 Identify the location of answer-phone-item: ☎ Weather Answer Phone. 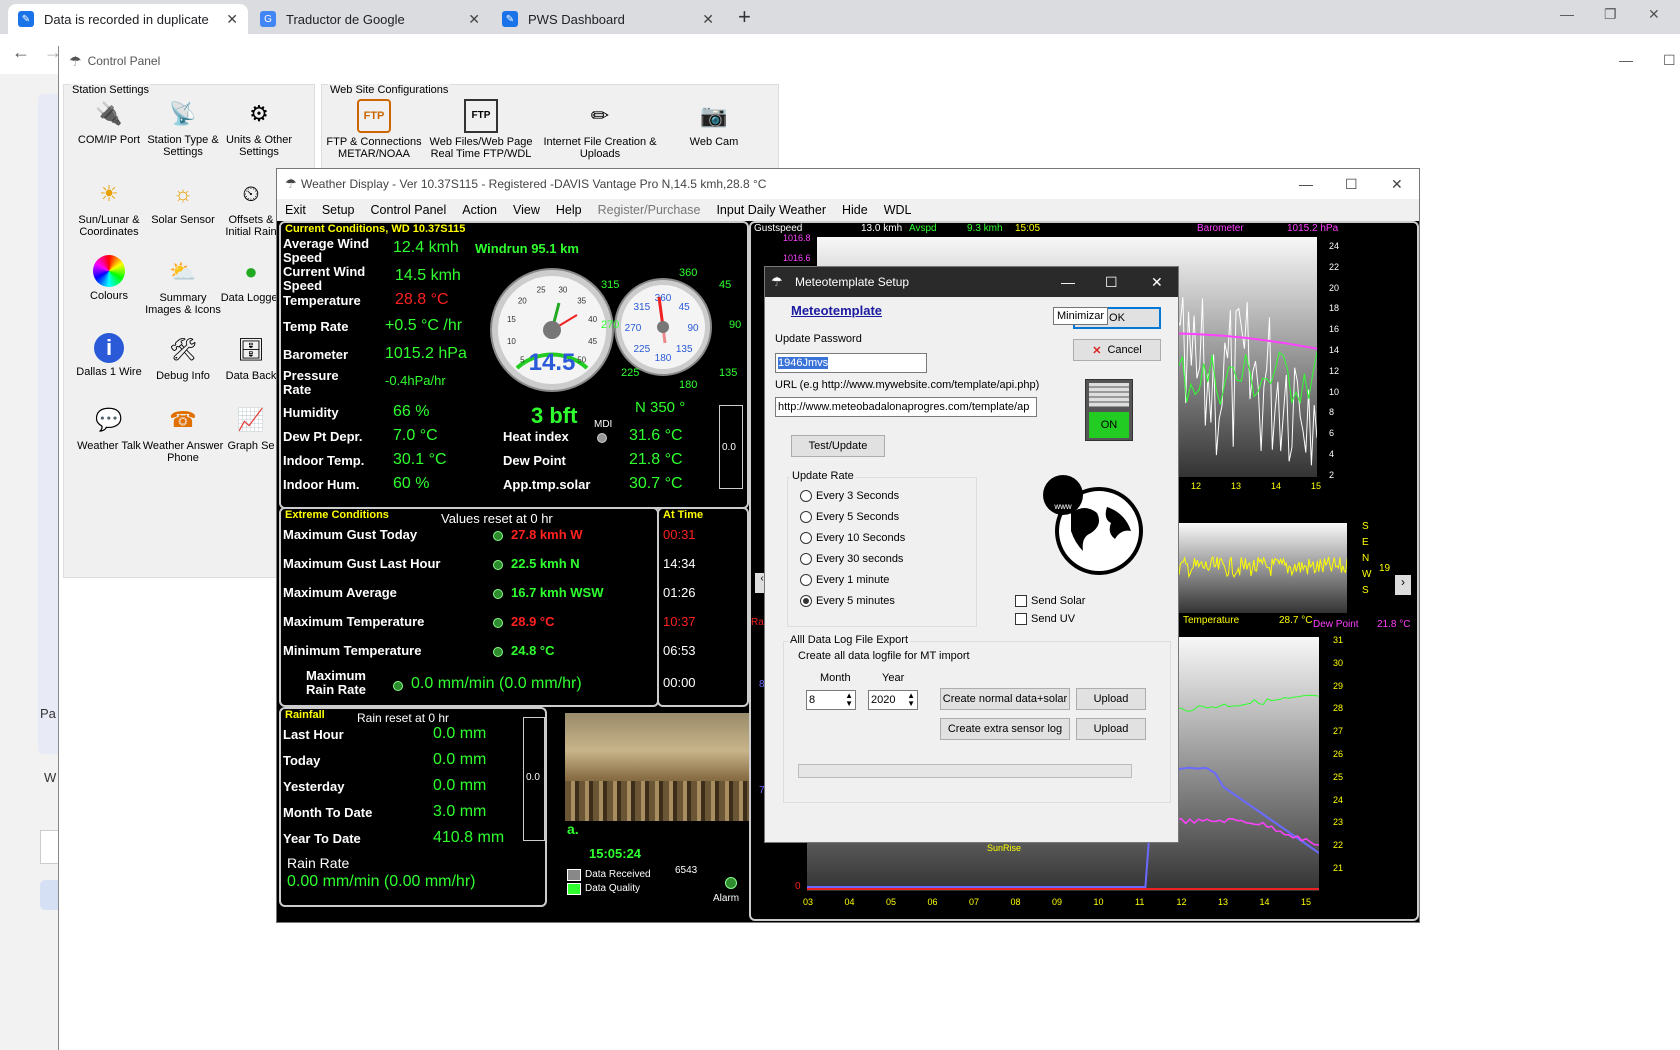
(183, 434).